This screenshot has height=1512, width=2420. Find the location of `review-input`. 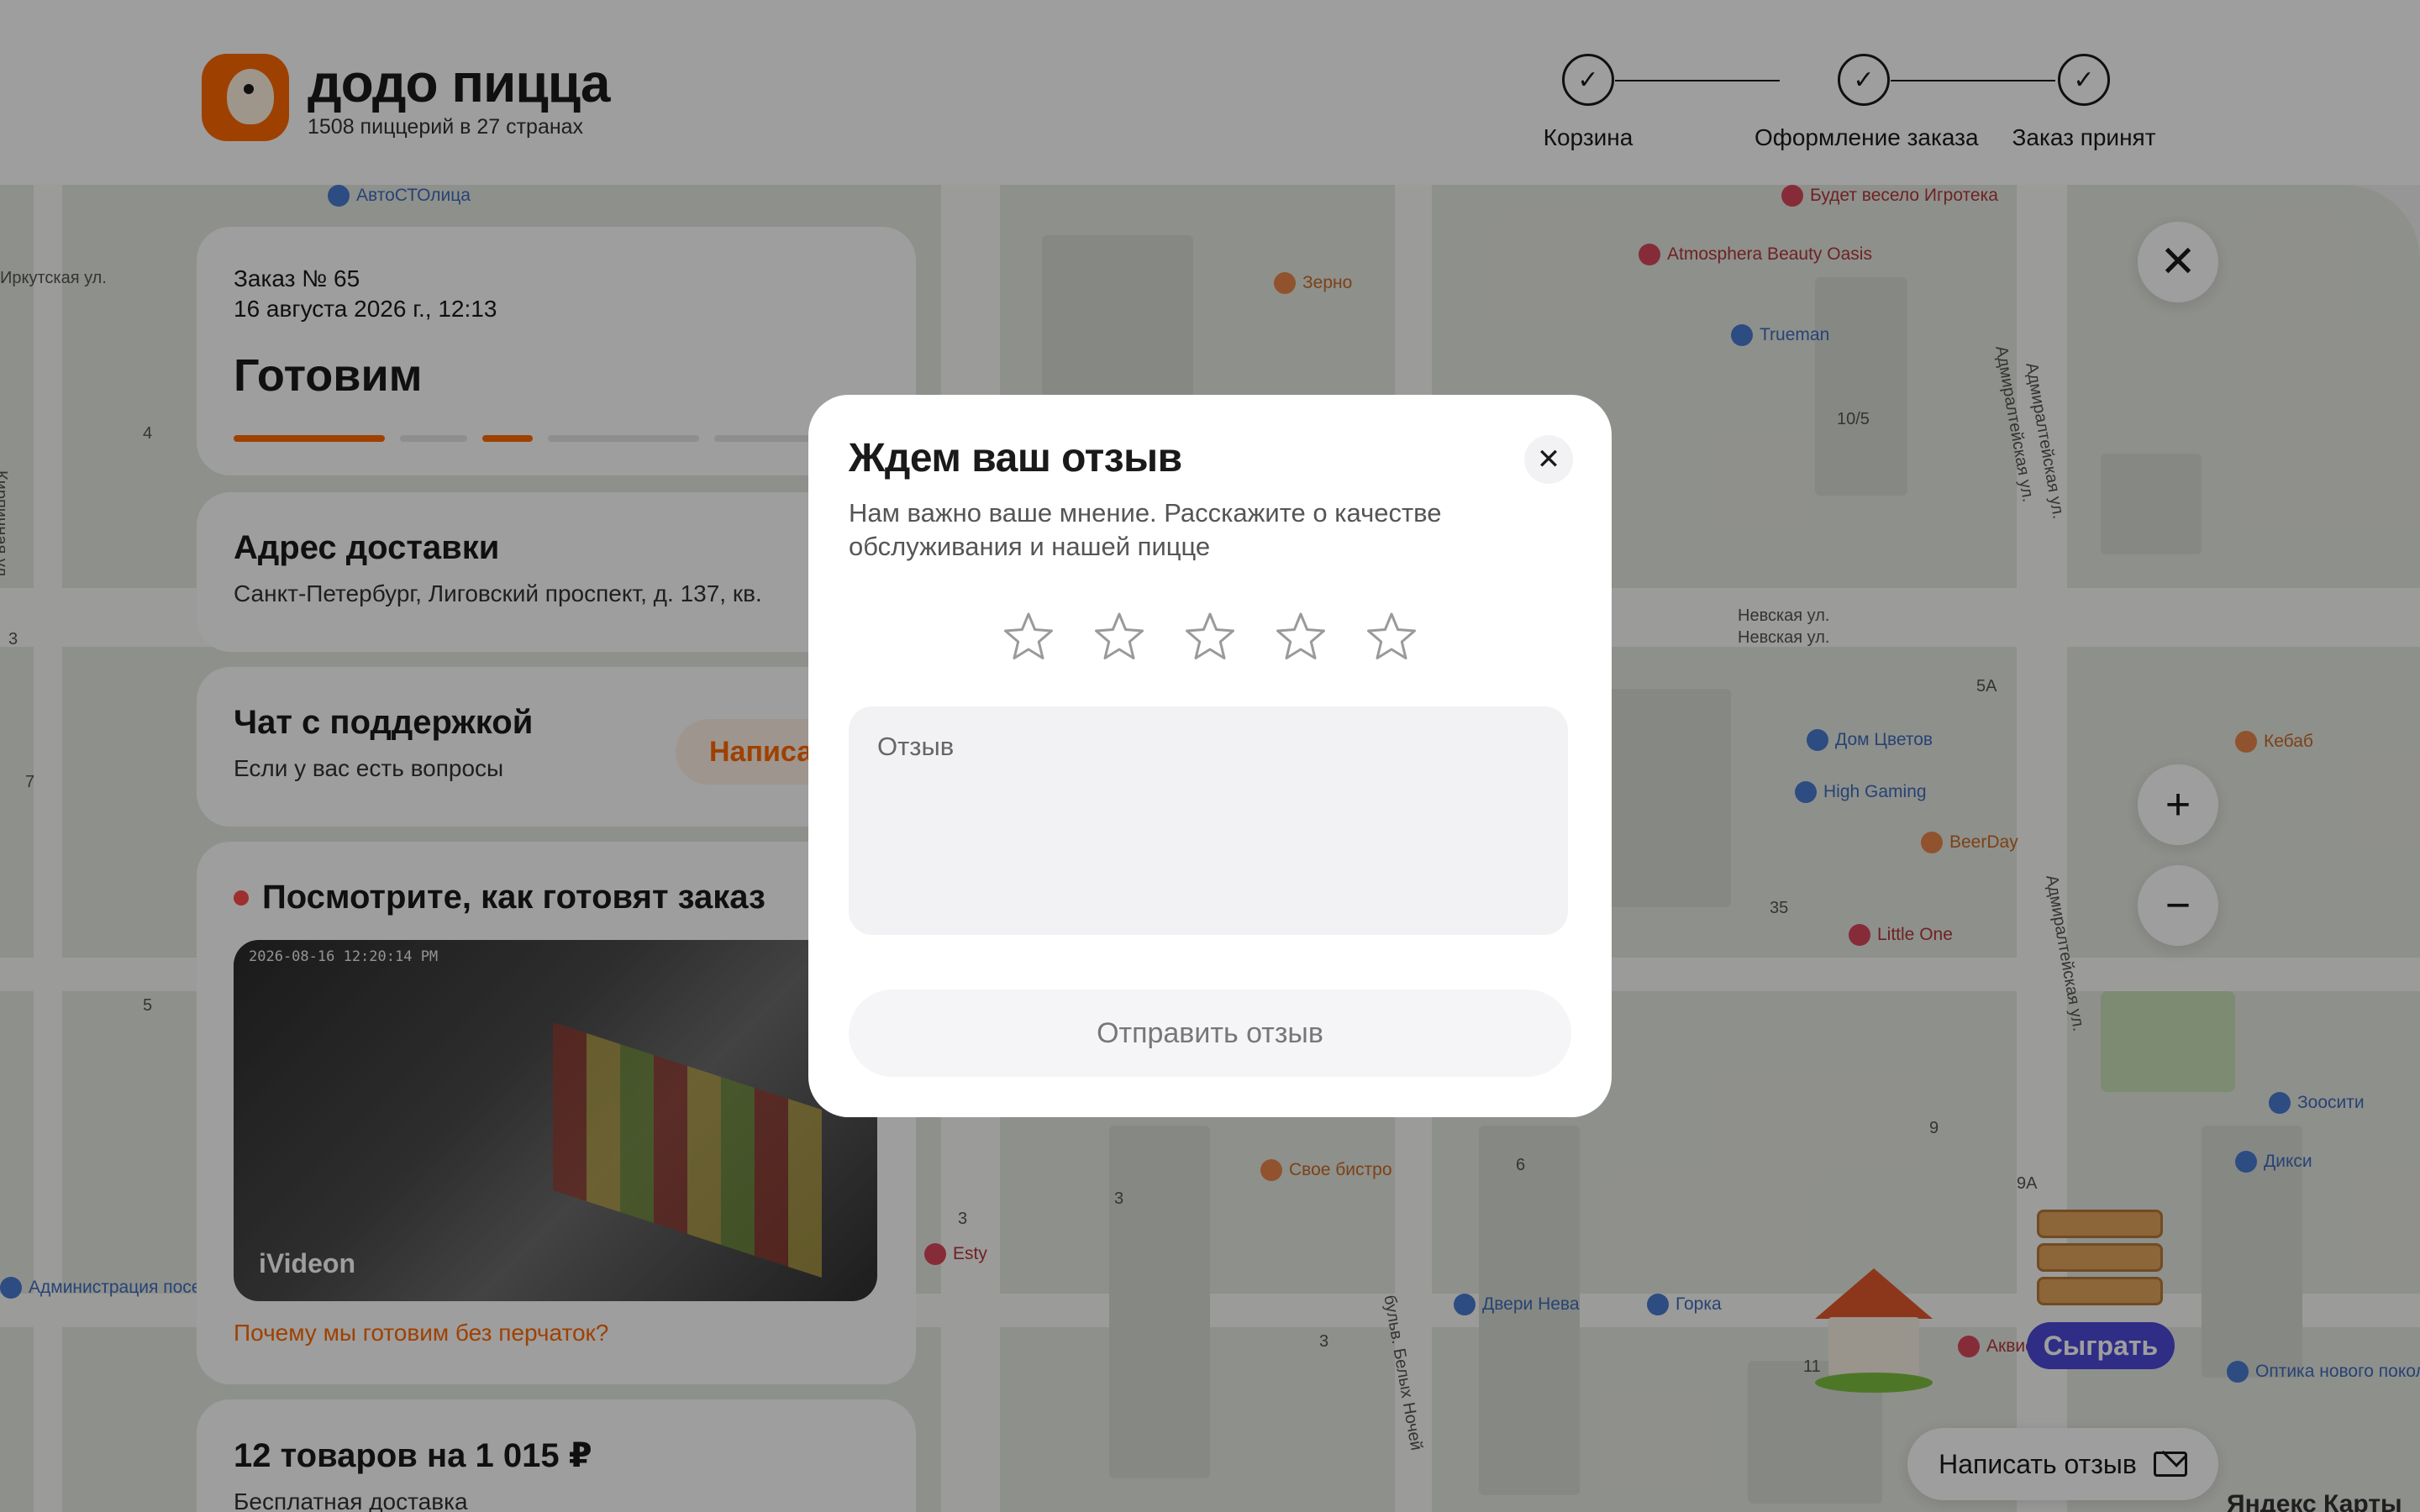

review-input is located at coordinates (1208, 820).